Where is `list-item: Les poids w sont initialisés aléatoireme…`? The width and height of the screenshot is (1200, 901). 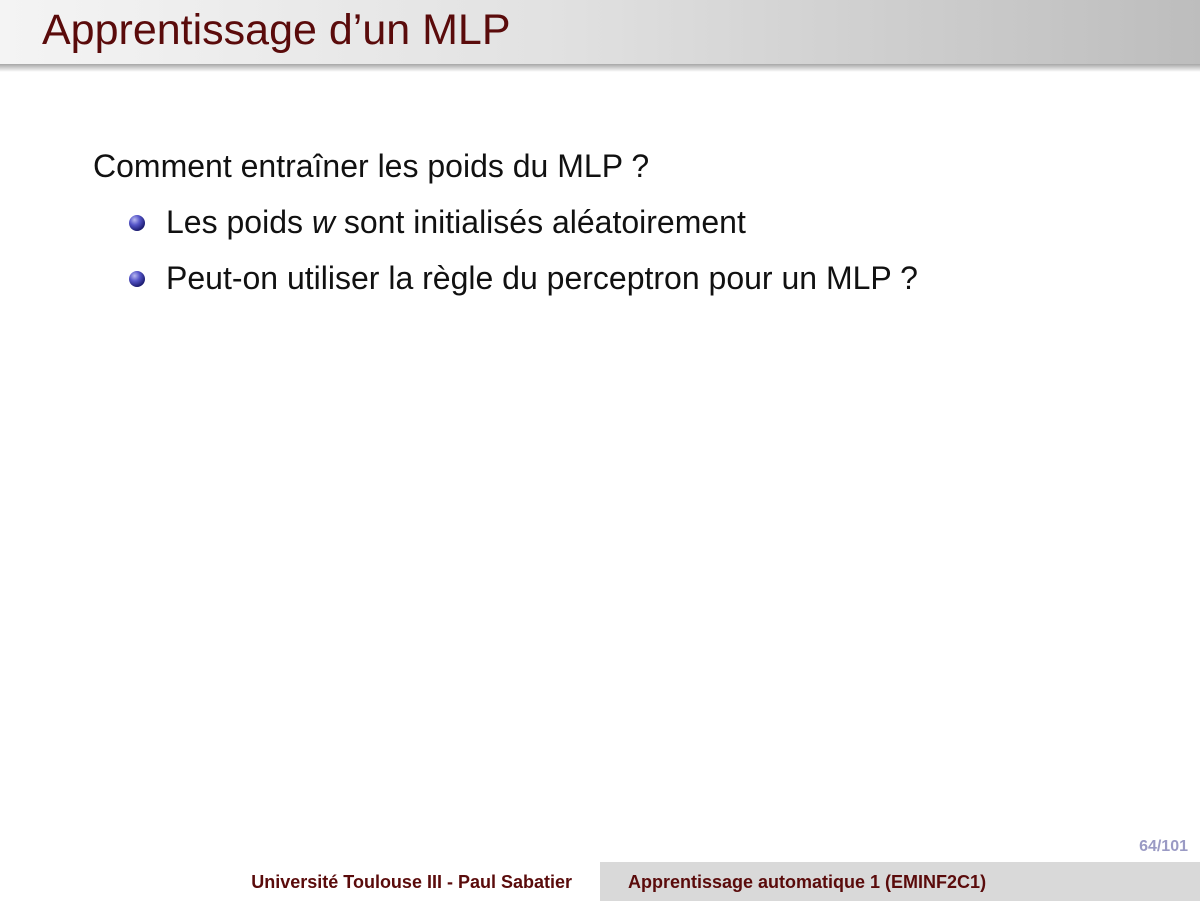
list-item: Les poids w sont initialisés aléatoireme… is located at coordinates (636, 222).